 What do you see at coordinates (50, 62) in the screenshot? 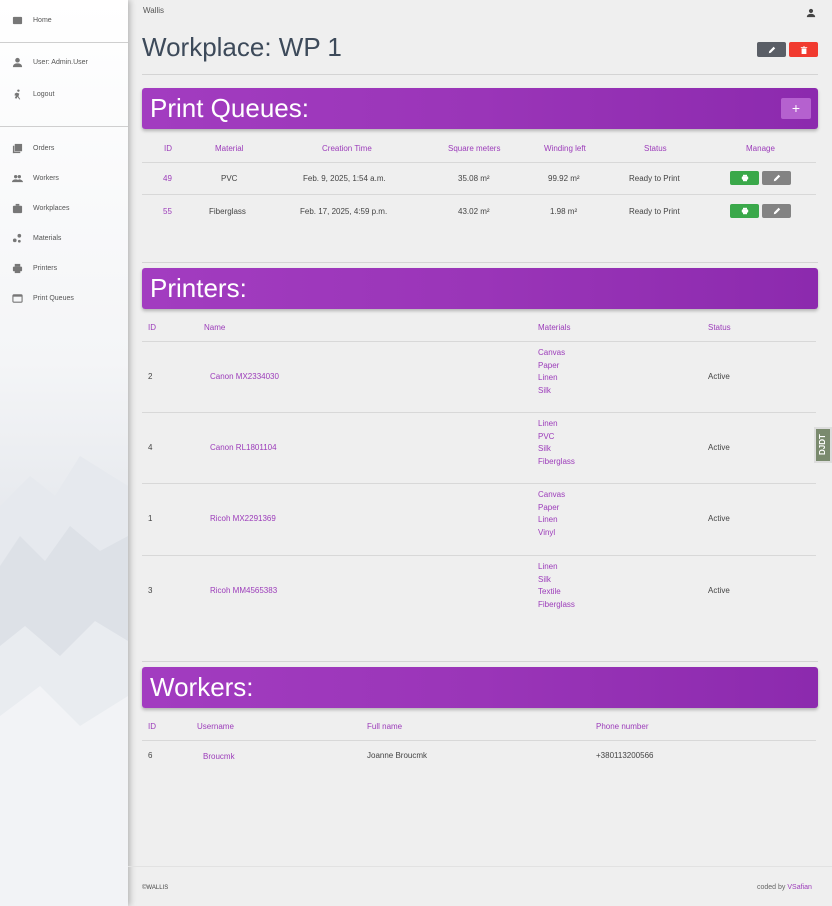
I see `sidebar-item-user: User: Admin.User` at bounding box center [50, 62].